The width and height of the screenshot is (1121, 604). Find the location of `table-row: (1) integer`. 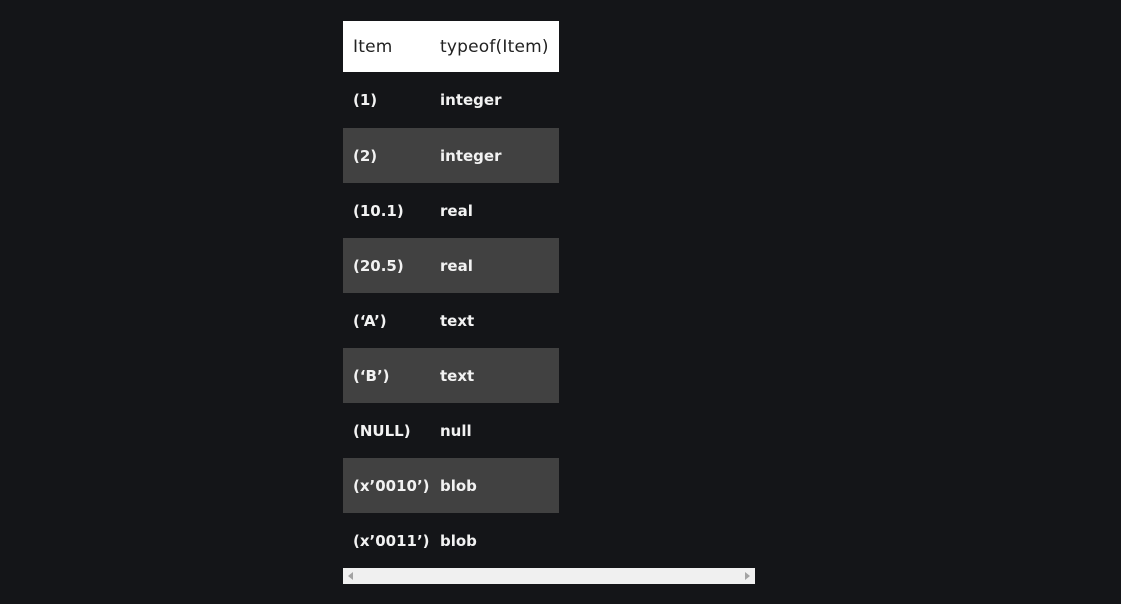

table-row: (1) integer is located at coordinates (451, 100).